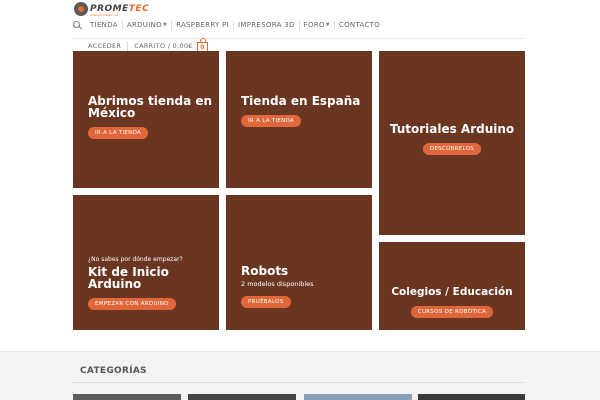  I want to click on nav-item-impresora-3d: IMPRESORA 3D, so click(266, 25).